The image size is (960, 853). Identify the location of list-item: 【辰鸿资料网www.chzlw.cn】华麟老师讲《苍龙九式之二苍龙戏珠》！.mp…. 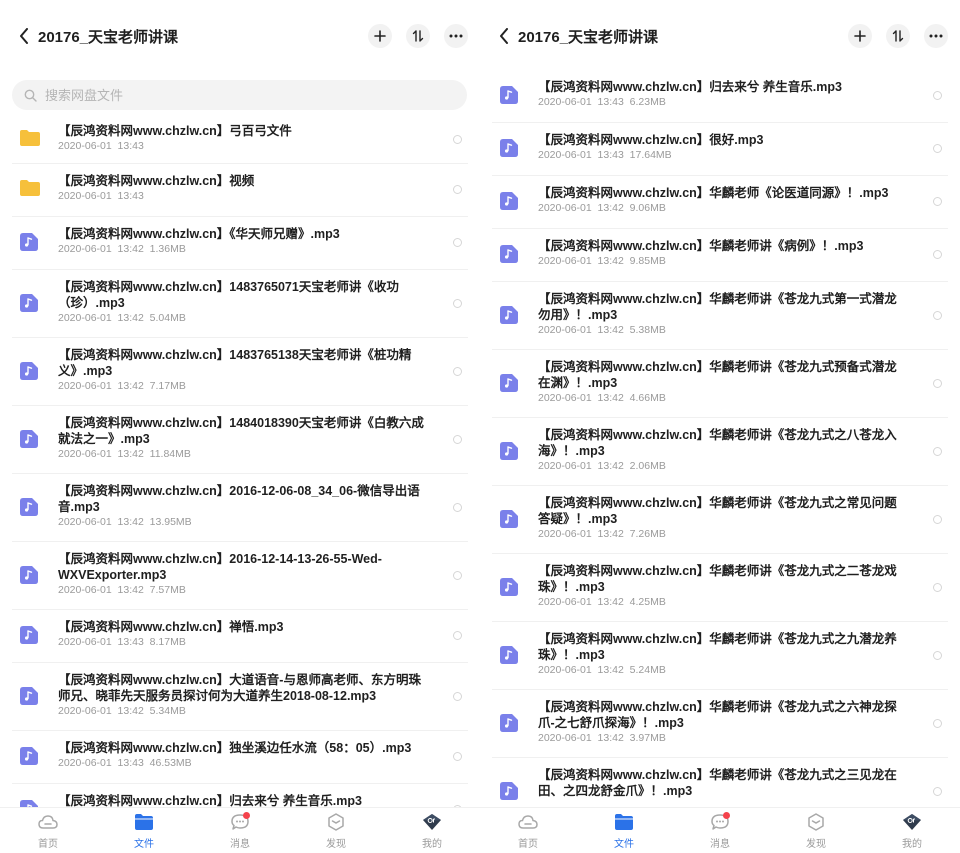
(720, 588).